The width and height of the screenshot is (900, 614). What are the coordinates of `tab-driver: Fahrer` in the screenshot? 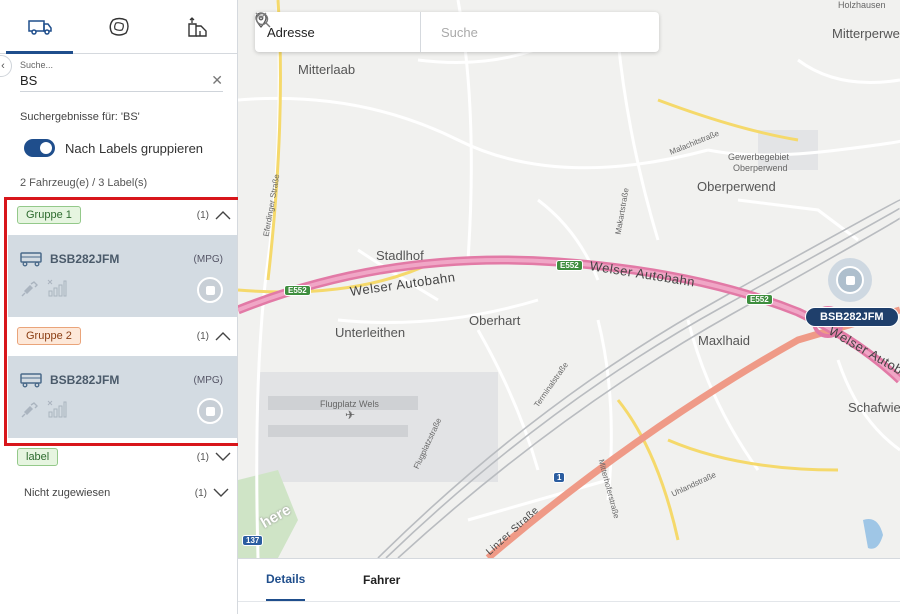 It's located at (381, 580).